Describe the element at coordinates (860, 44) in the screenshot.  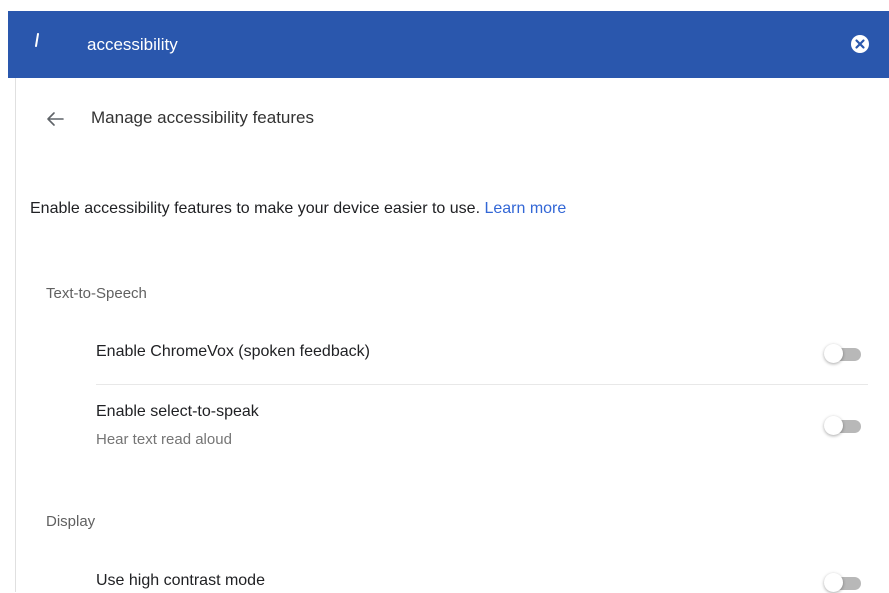
I see `clear-search-icon` at that location.